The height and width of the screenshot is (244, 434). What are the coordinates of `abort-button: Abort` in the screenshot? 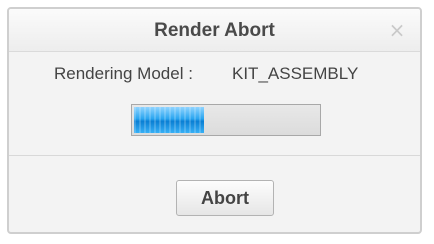 It's located at (225, 198).